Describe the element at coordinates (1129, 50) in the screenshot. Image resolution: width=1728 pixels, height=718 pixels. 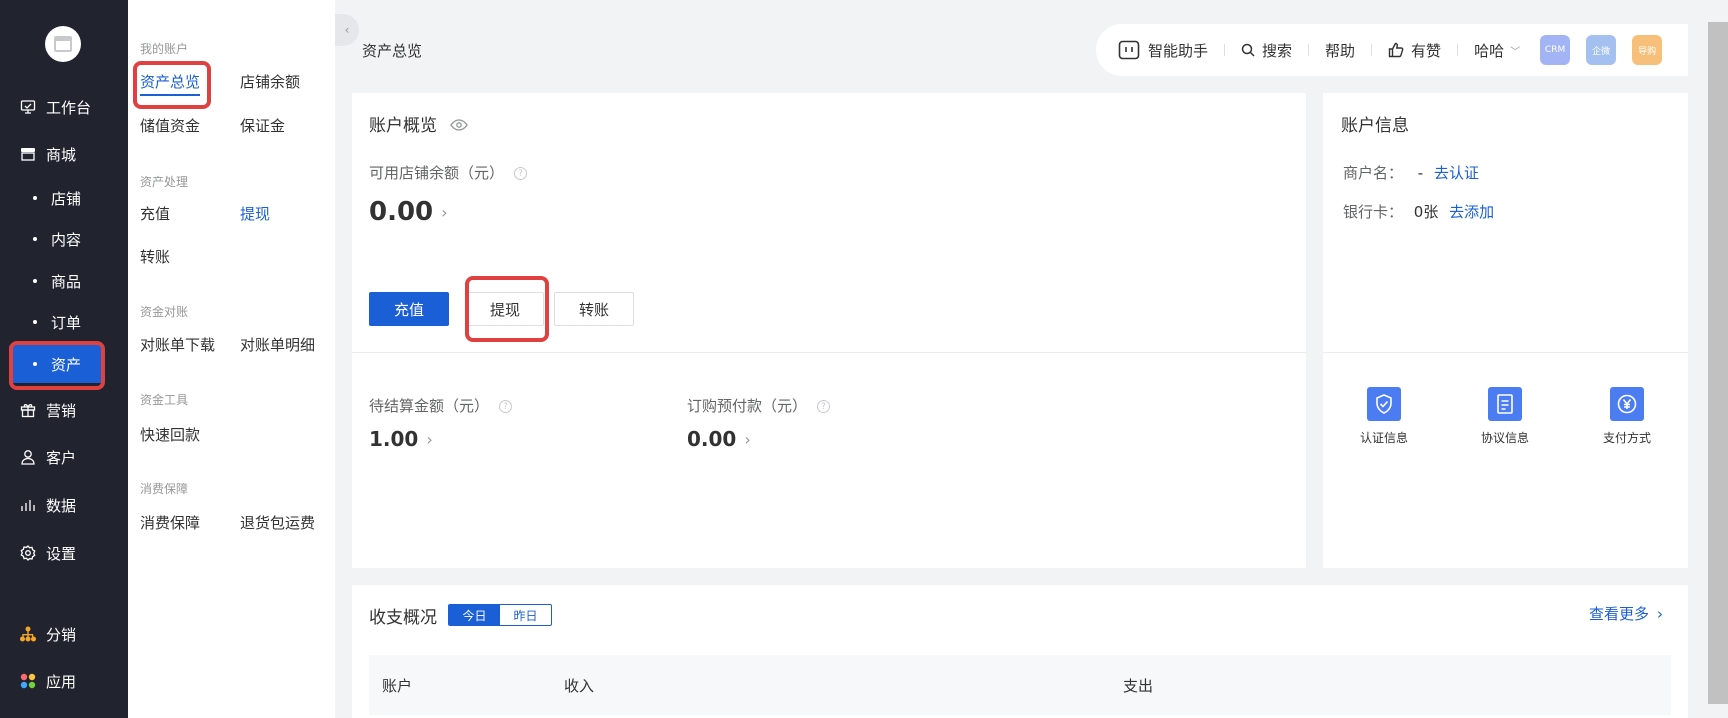
I see `robot-icon` at that location.